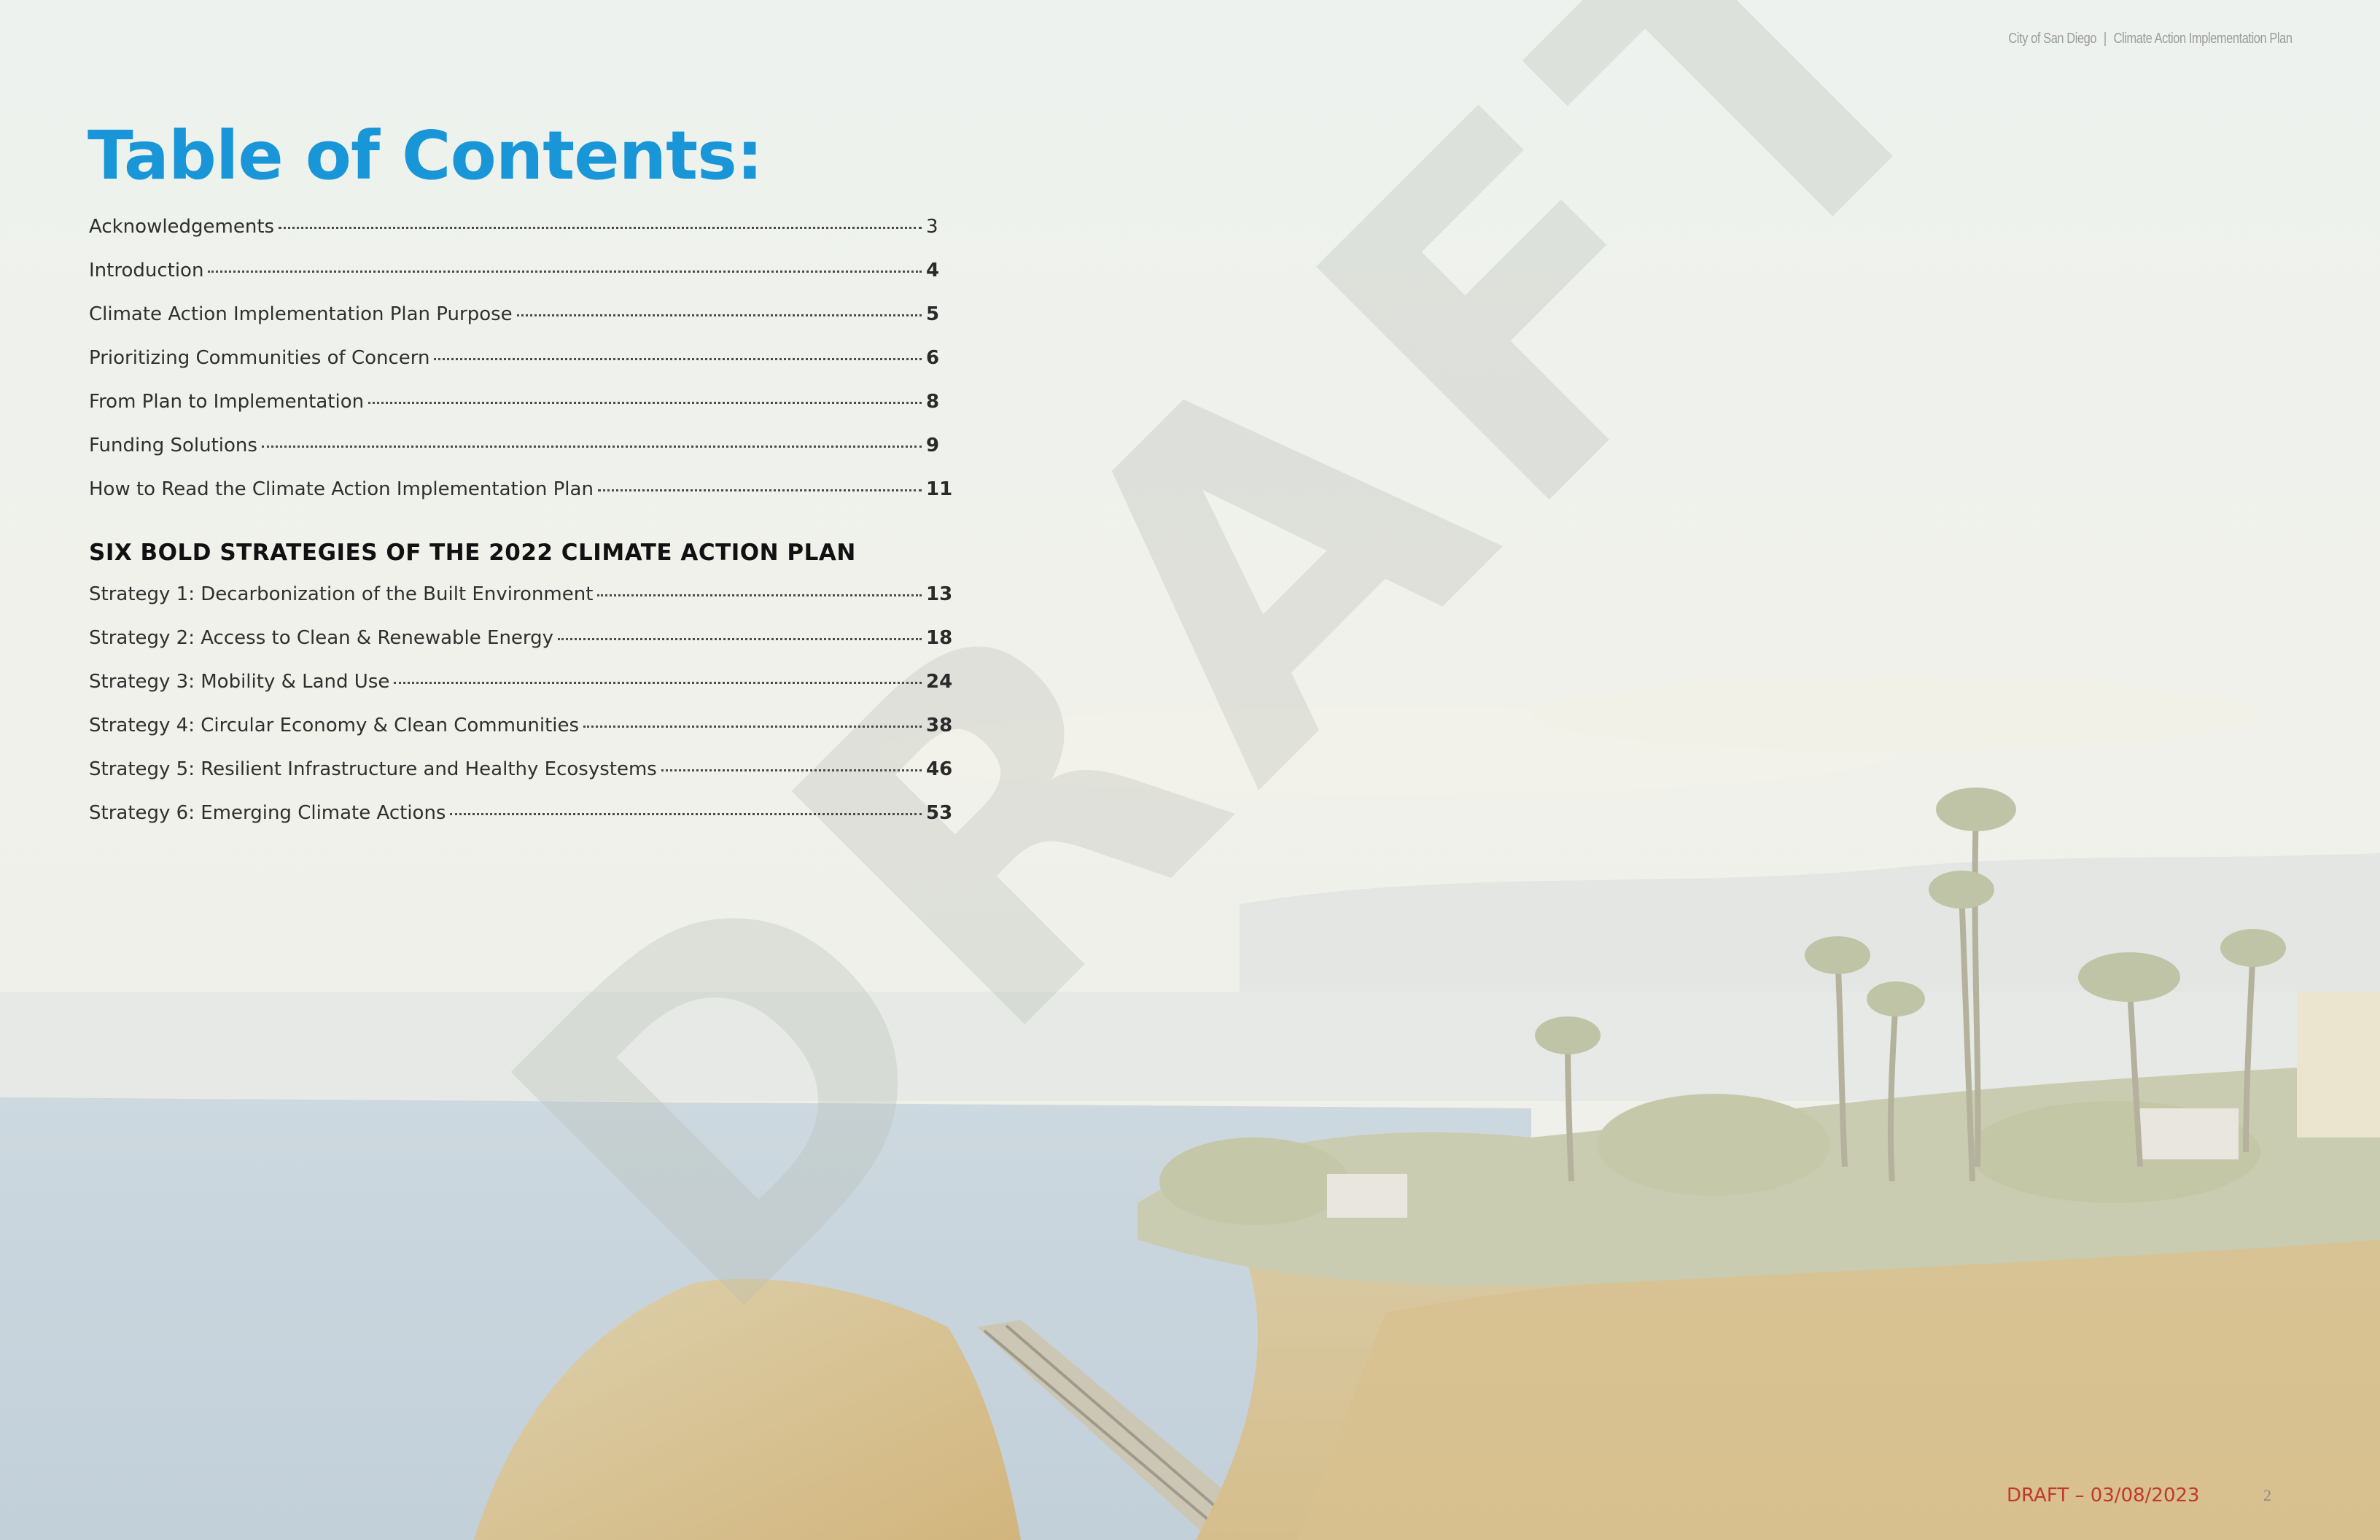 Image resolution: width=2380 pixels, height=1540 pixels. Describe the element at coordinates (521, 413) in the screenshot. I see `toc-row-plan-to-implementation: From Plan to Implementation 8` at that location.